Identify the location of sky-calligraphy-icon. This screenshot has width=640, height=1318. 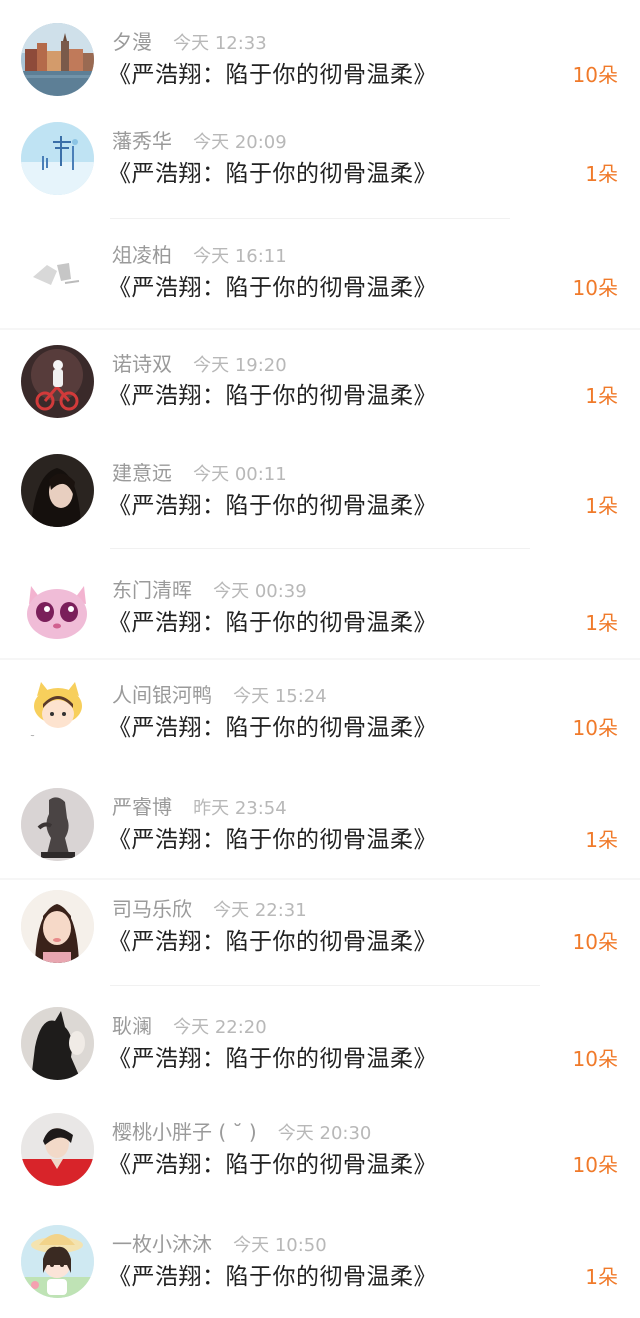
(57, 158).